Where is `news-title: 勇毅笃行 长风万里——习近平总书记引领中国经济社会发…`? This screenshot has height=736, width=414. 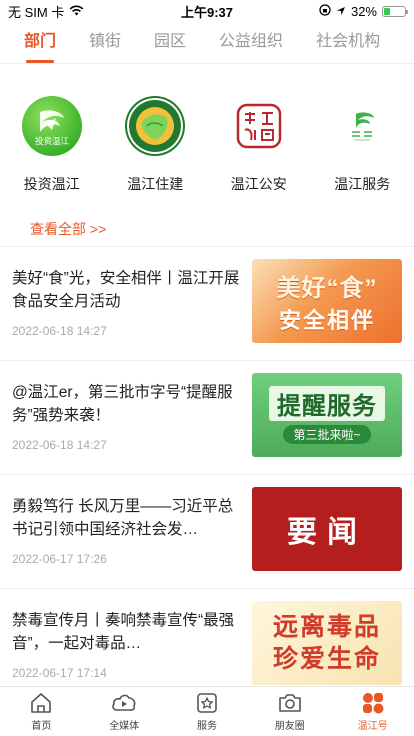
news-title: 勇毅笃行 长风万里——习近平总书记引领中国经济社会发… is located at coordinates (123, 518).